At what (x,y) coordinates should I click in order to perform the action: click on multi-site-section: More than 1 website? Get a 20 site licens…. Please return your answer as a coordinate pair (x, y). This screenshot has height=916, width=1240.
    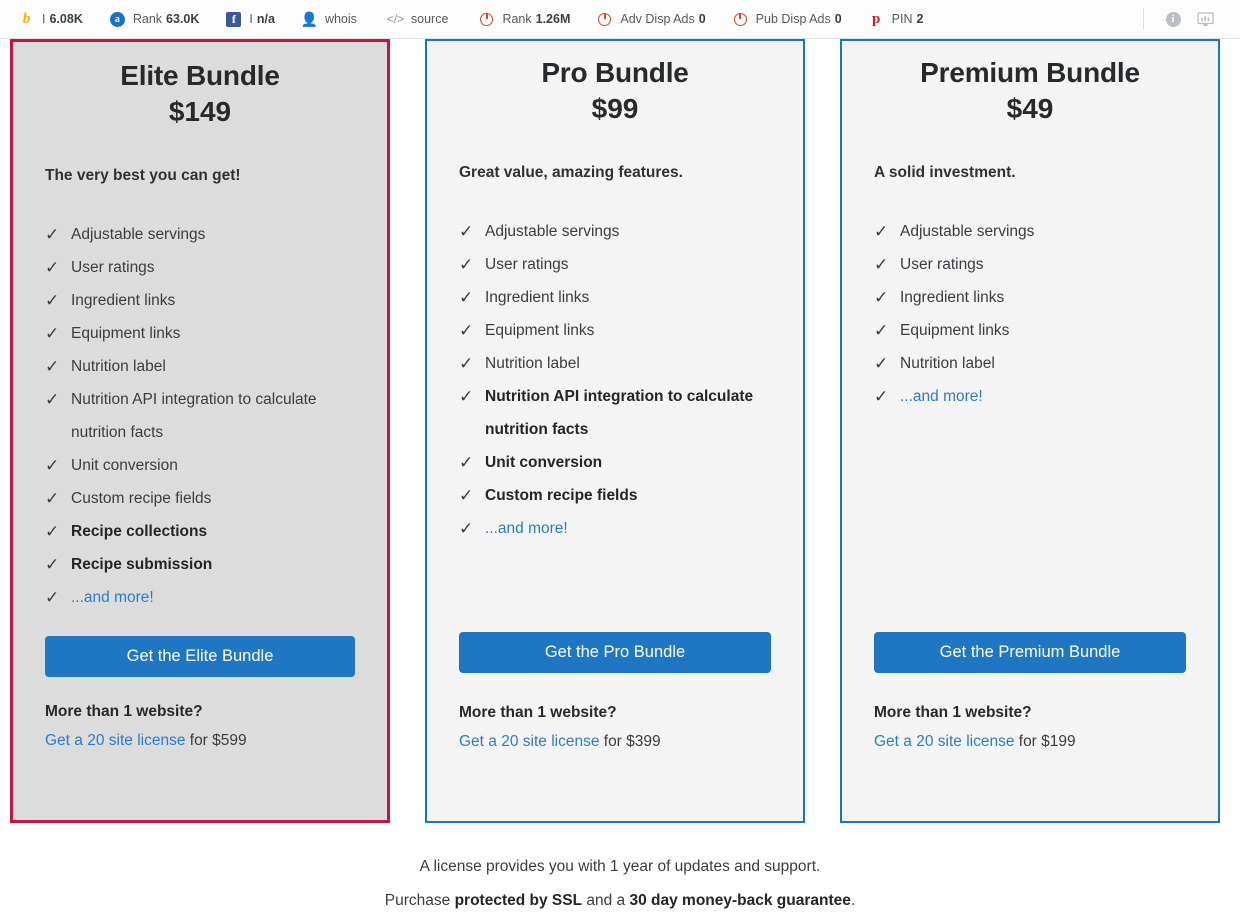
    Looking at the image, I should click on (621, 727).